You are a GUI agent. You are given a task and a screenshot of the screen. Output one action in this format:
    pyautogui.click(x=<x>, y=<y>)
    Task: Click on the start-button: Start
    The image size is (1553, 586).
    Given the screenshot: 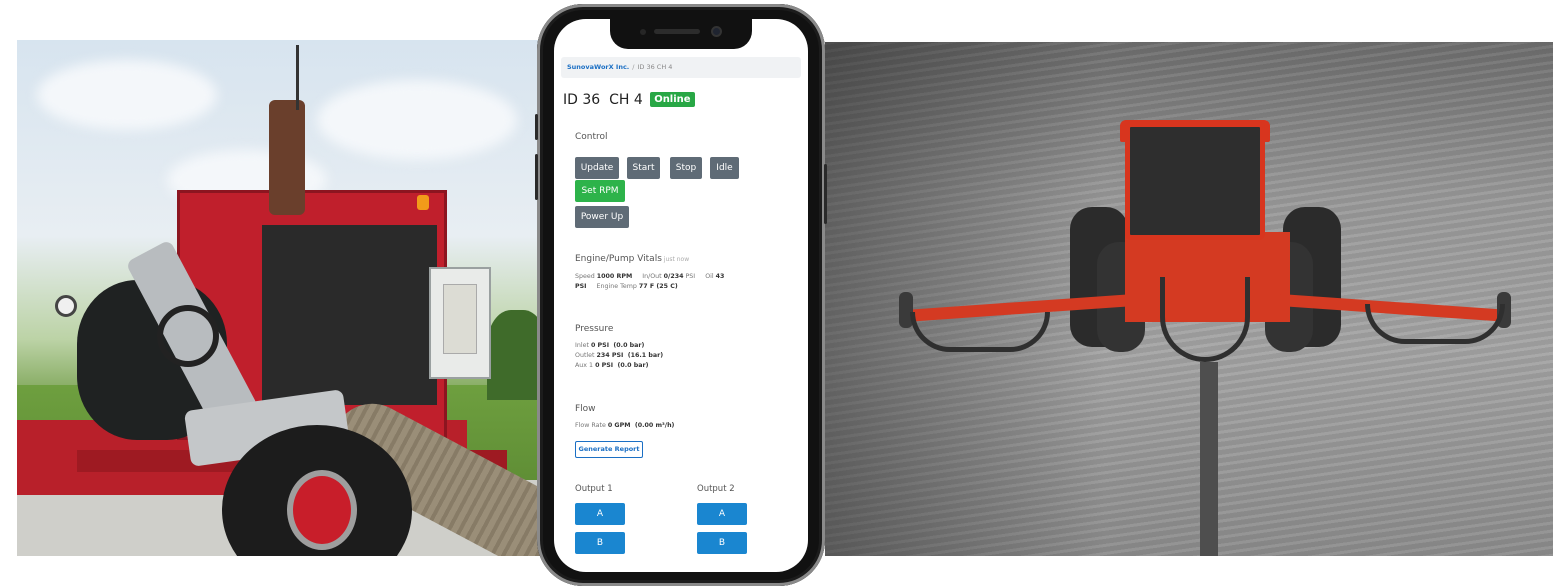 What is the action you would take?
    pyautogui.click(x=643, y=168)
    